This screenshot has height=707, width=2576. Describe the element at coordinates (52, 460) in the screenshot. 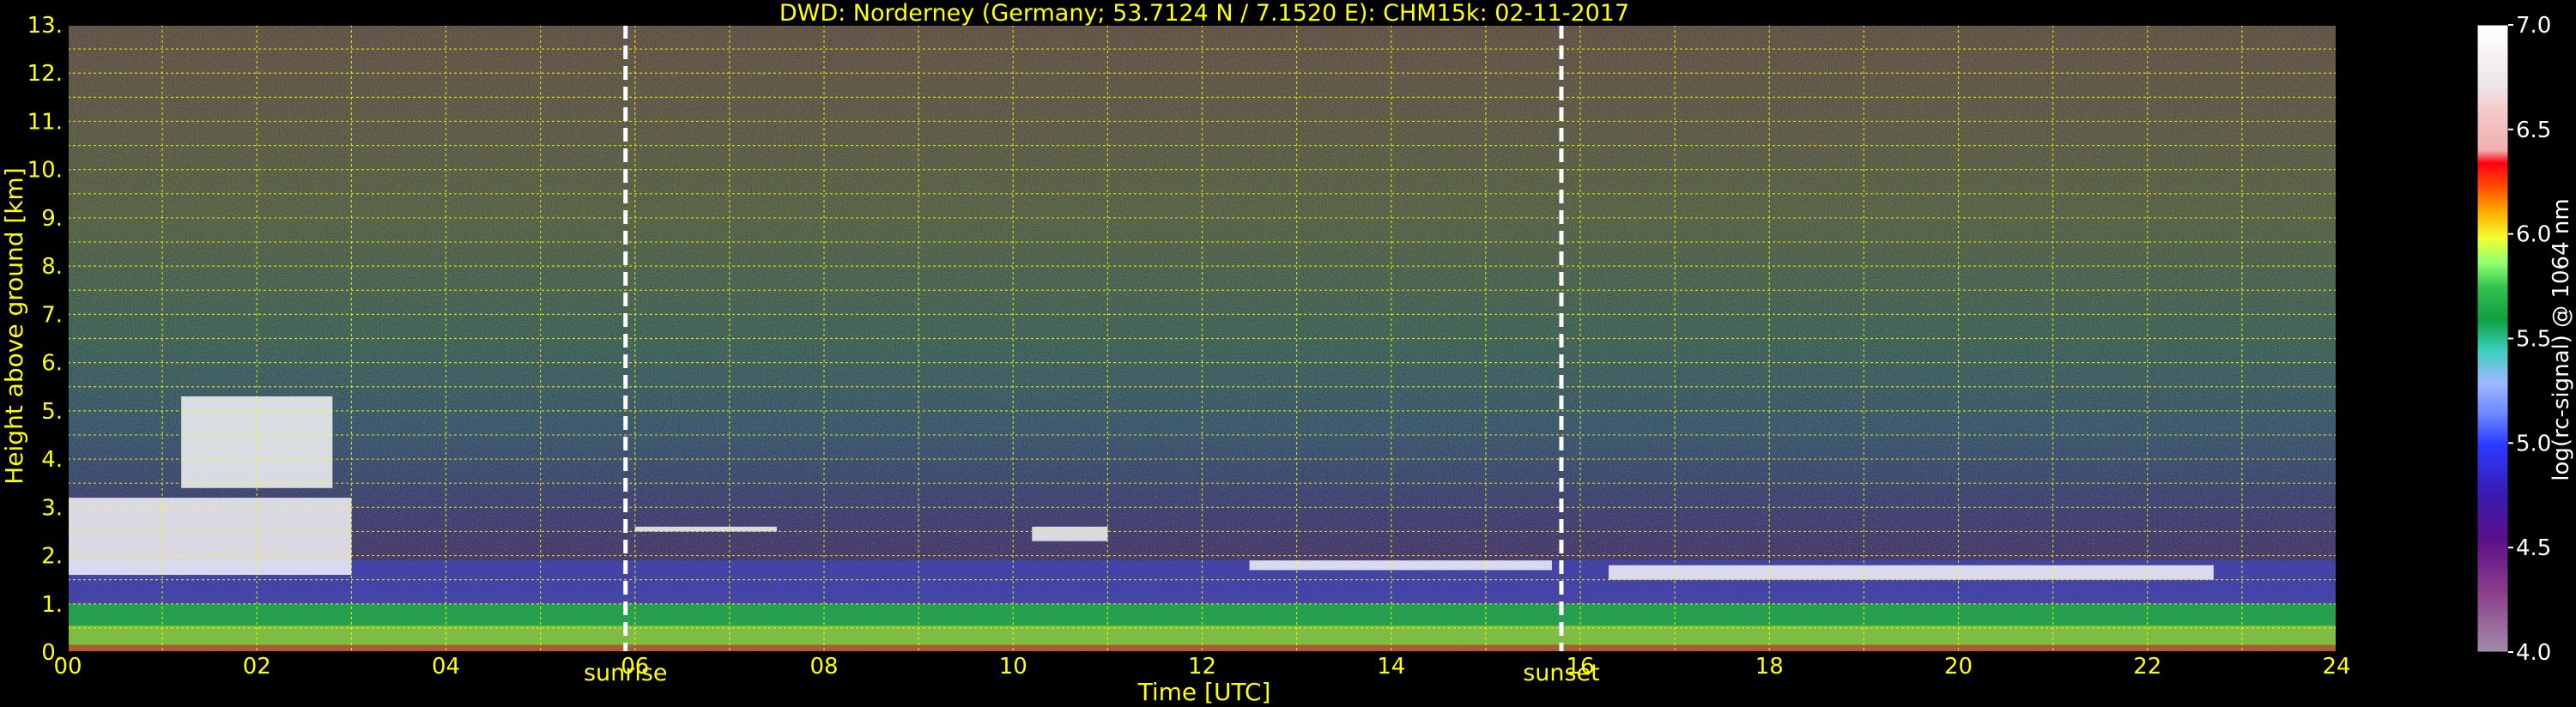

I see `y-tick-label: 4.` at that location.